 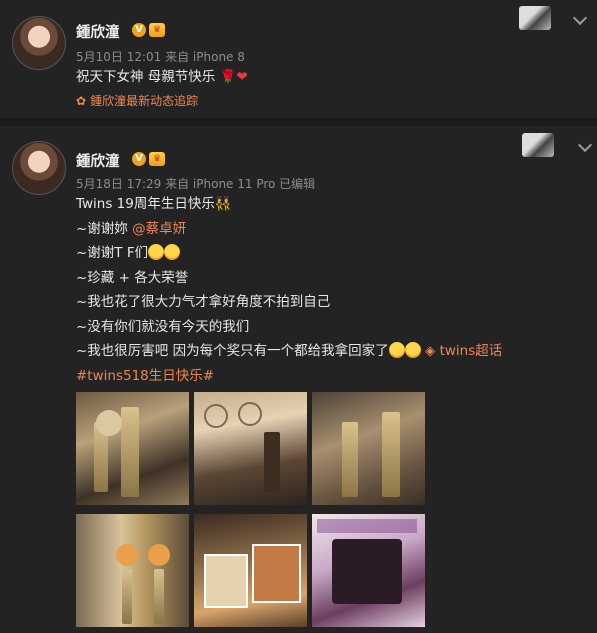 What do you see at coordinates (331, 376) in the screenshot?
I see `hashtag-link: #twins518生日快乐#` at bounding box center [331, 376].